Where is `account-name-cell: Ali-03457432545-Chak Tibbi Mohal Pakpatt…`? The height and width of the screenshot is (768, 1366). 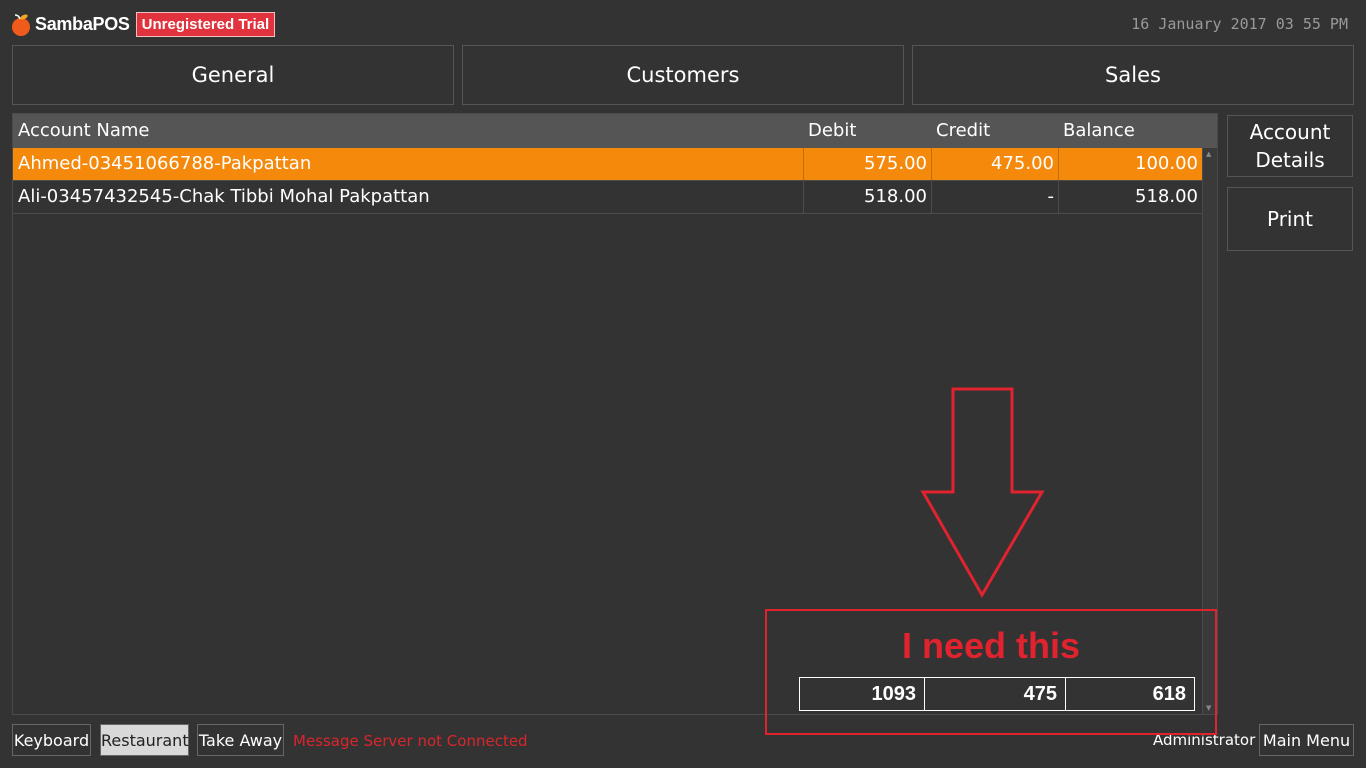
account-name-cell: Ali-03457432545-Chak Tibbi Mohal Pakpatt… is located at coordinates (224, 196).